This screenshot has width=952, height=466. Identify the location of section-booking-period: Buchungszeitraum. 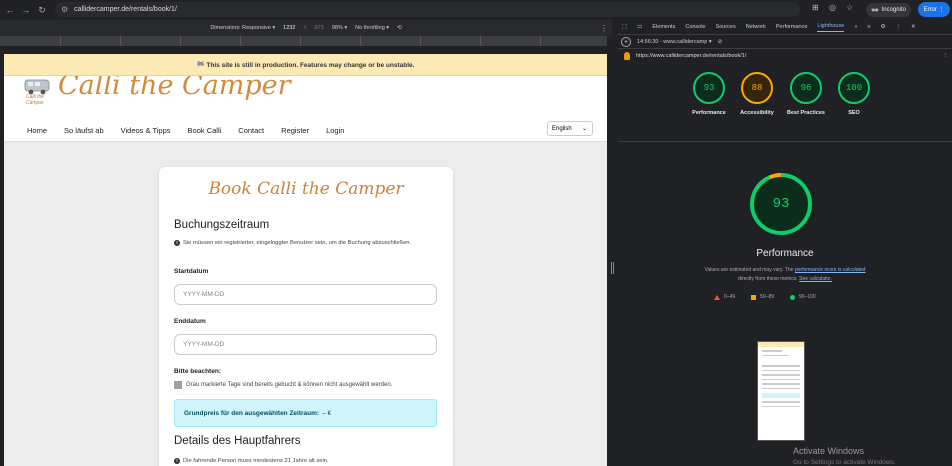
(222, 225).